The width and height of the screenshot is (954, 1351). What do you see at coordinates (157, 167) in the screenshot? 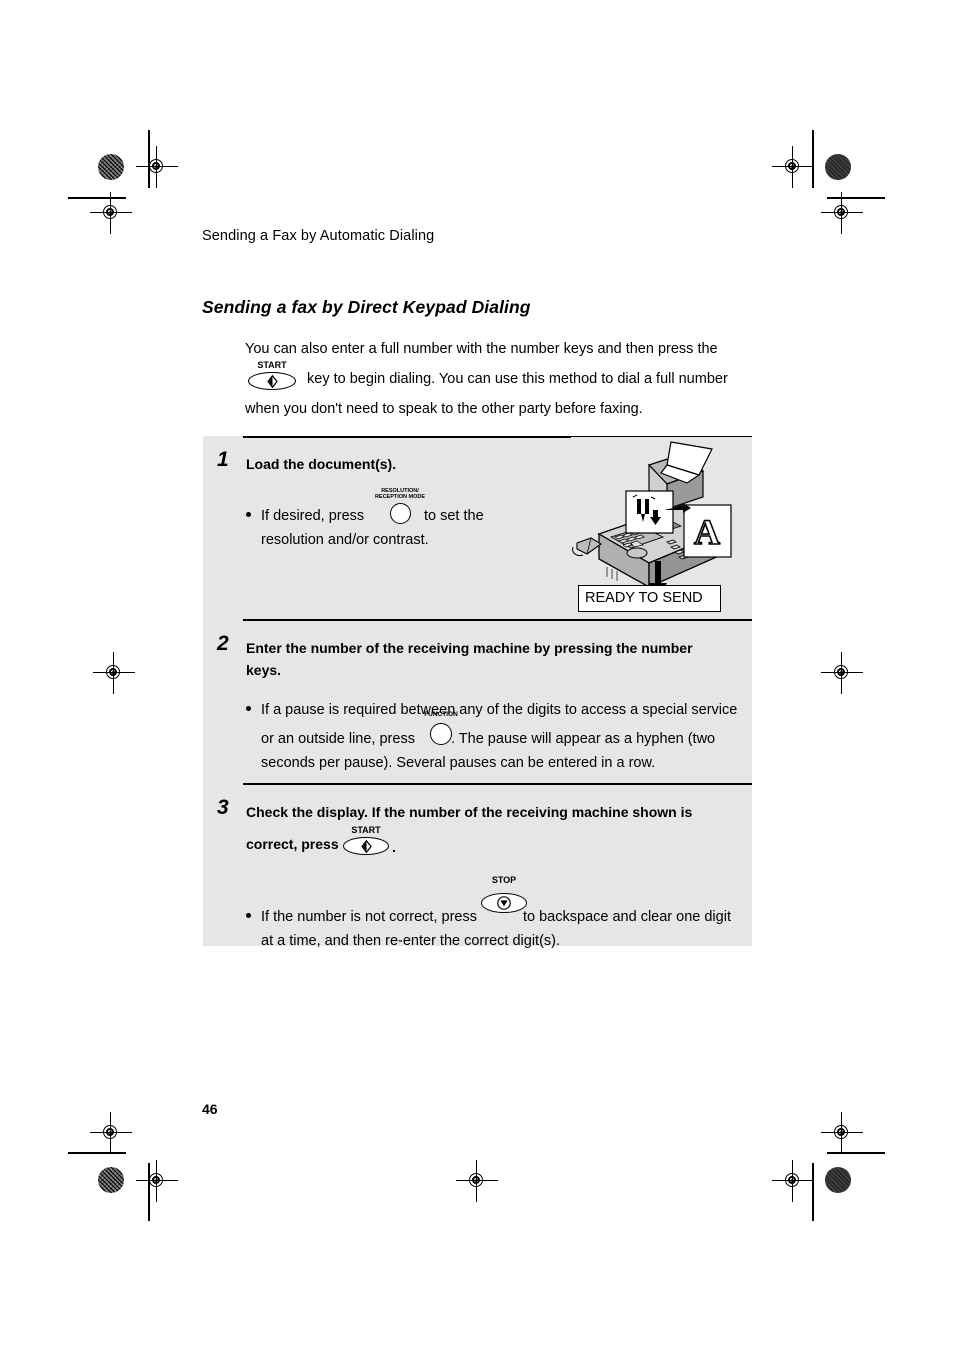
I see `registration-mark-top-left-inner` at bounding box center [157, 167].